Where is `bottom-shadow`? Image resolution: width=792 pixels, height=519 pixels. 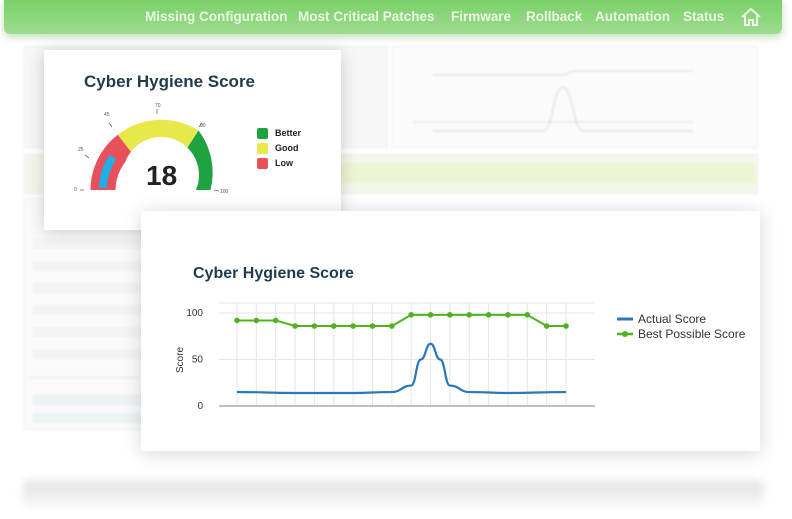
bottom-shadow is located at coordinates (393, 493).